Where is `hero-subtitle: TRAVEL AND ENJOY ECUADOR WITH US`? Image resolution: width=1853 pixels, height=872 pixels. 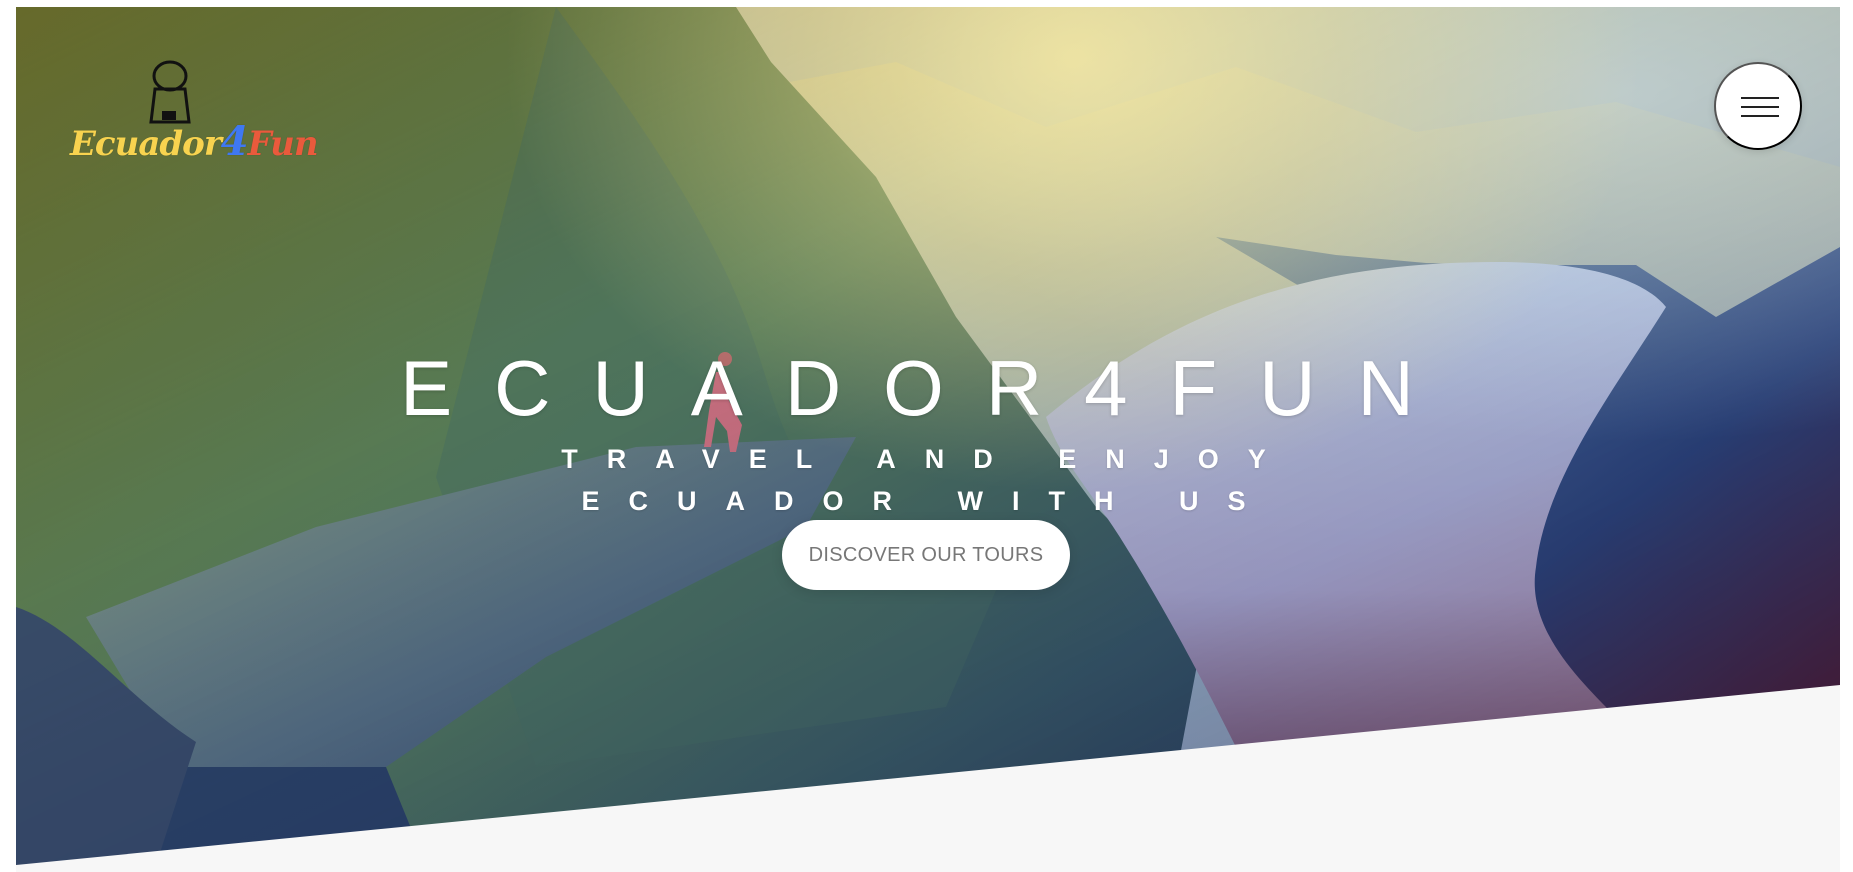
hero-subtitle: TRAVEL AND ENJOY ECUADOR WITH US is located at coordinates (928, 480).